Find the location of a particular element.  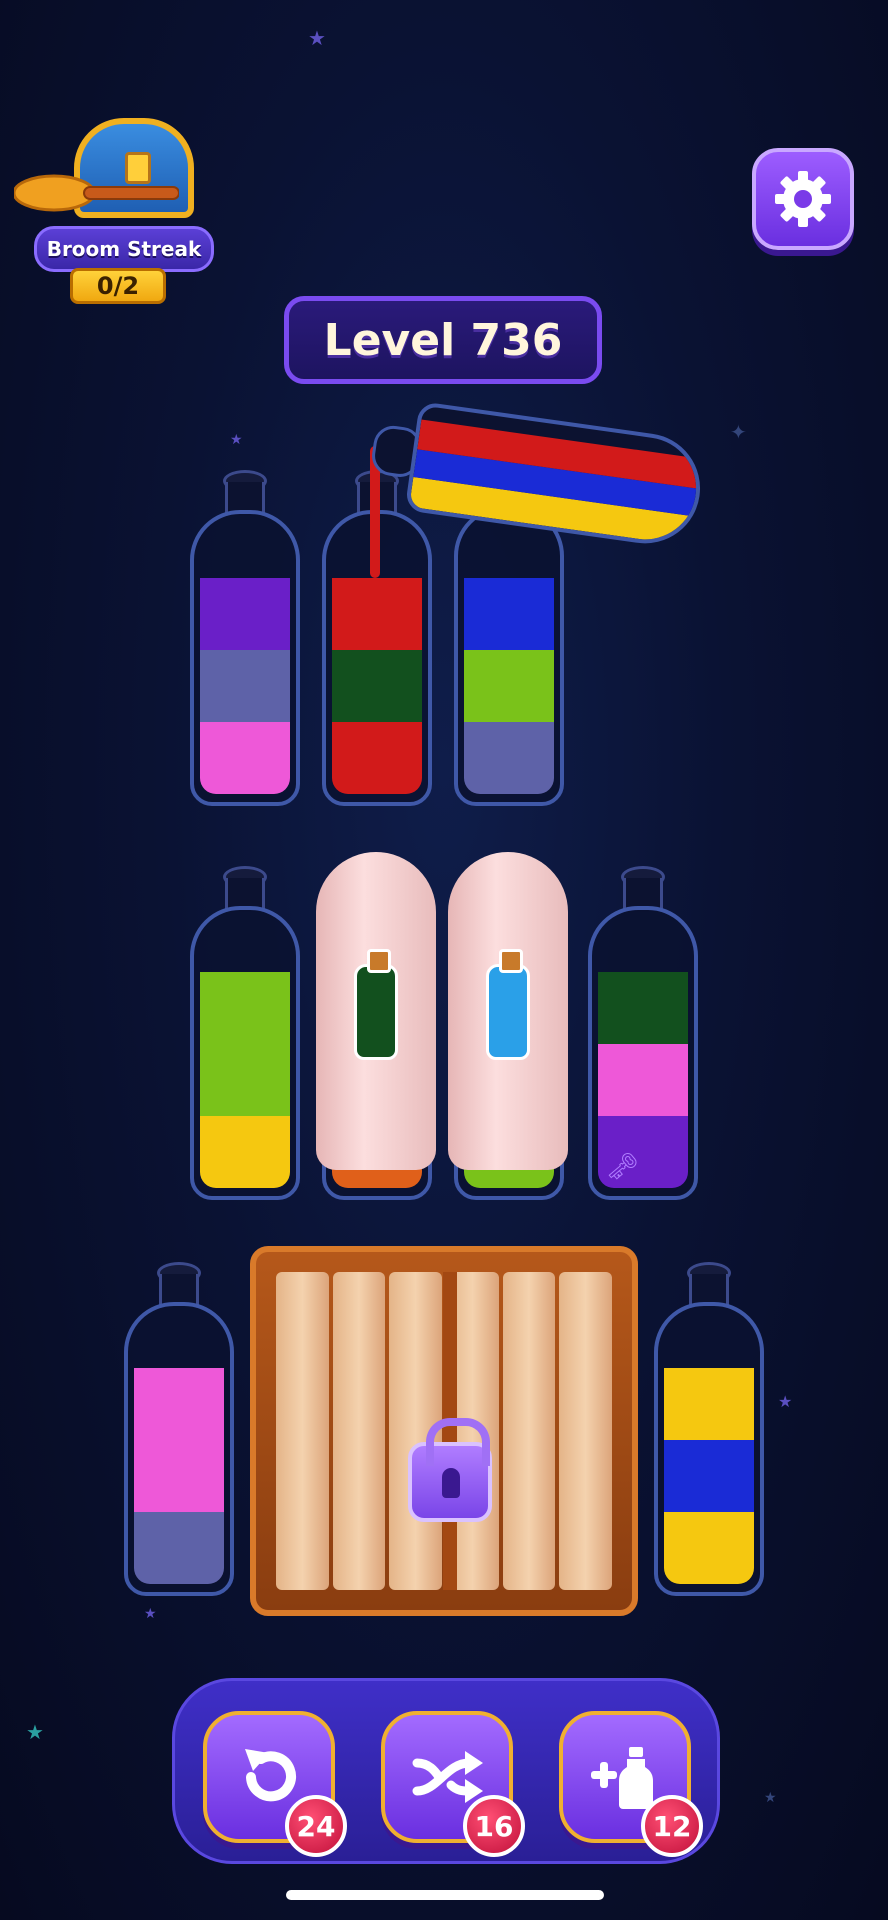

settings-button is located at coordinates (803, 199).